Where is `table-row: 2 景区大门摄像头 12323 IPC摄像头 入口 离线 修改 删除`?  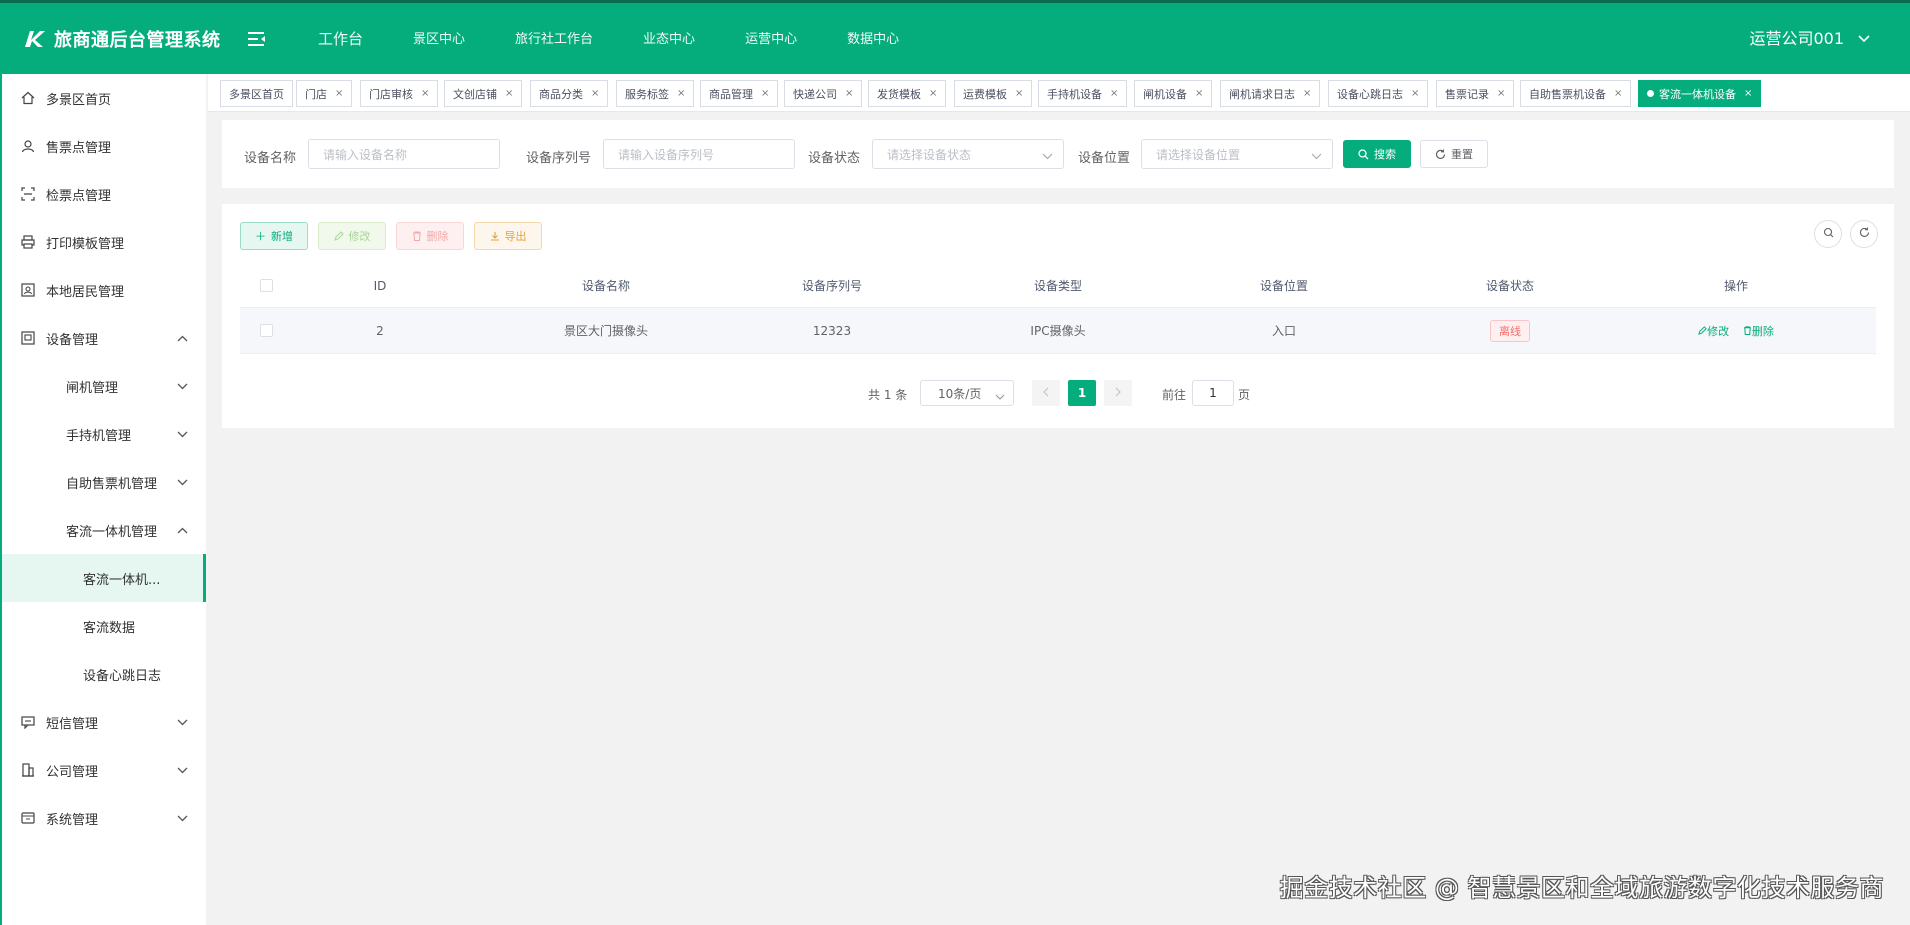
table-row: 2 景区大门摄像头 12323 IPC摄像头 入口 离线 修改 删除 is located at coordinates (1058, 331).